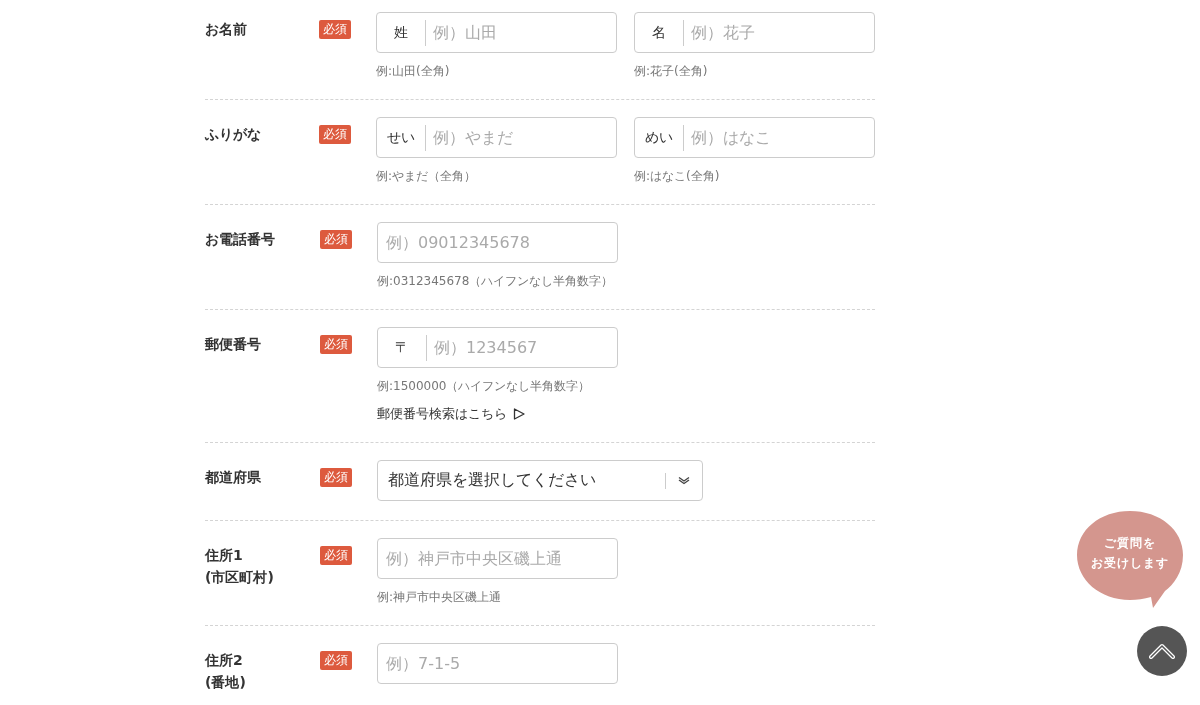 The image size is (1200, 705). I want to click on scroll-top-button, so click(1162, 651).